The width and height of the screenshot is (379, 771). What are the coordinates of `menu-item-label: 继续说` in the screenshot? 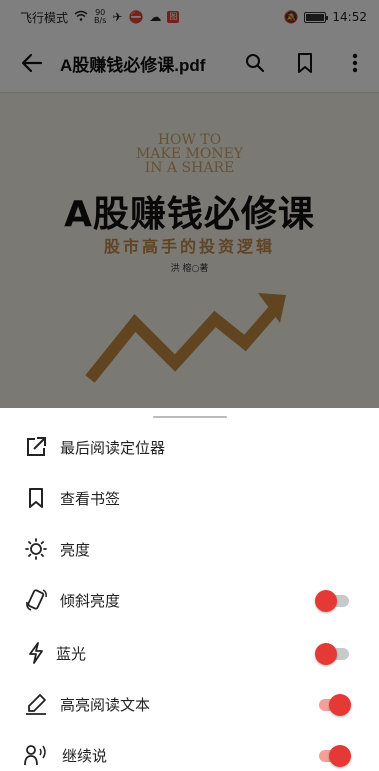 It's located at (85, 755).